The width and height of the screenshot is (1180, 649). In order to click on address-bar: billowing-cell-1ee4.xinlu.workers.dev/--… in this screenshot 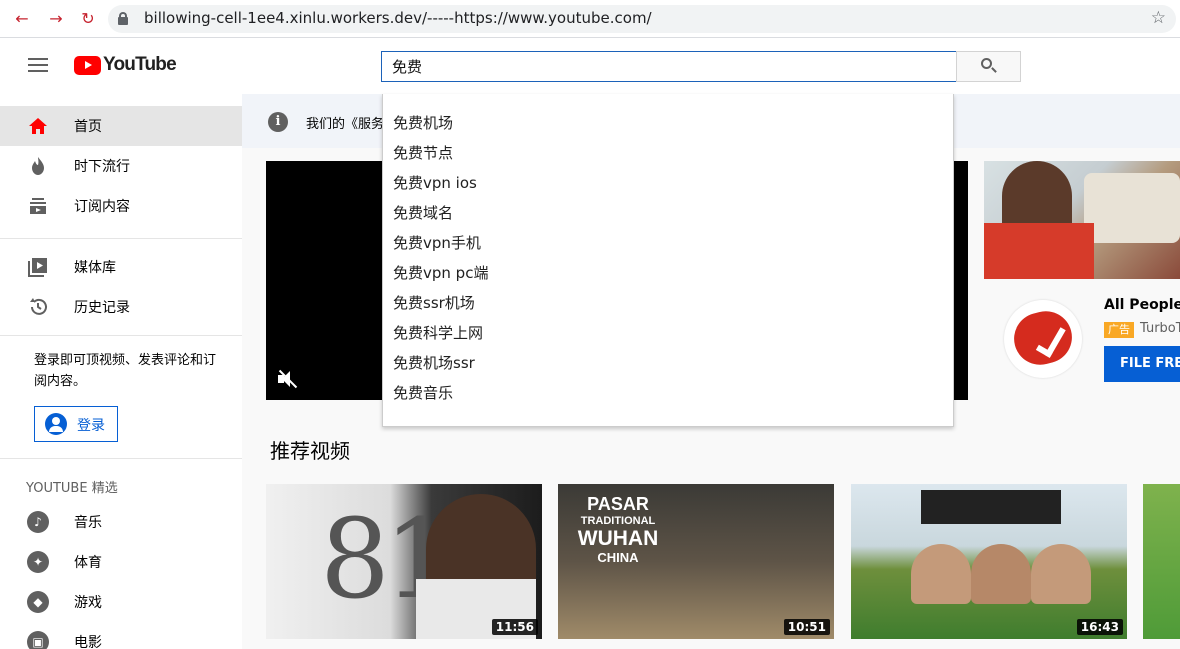, I will do `click(642, 19)`.